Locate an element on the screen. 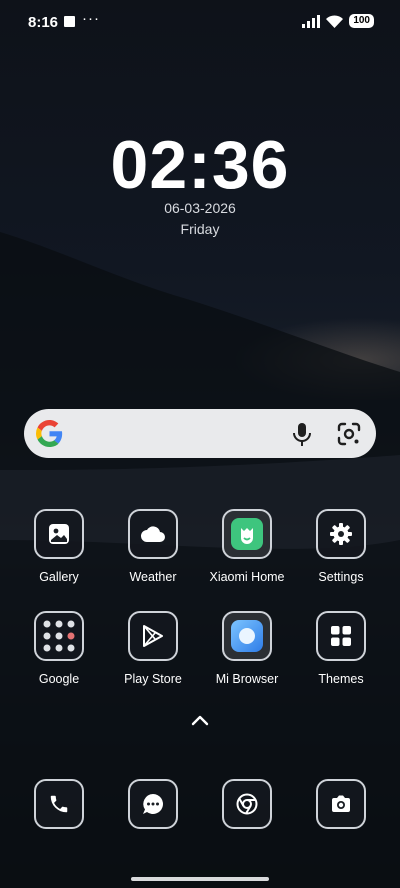 The image size is (400, 888). app-mi-browser: Mi Browser is located at coordinates (247, 648).